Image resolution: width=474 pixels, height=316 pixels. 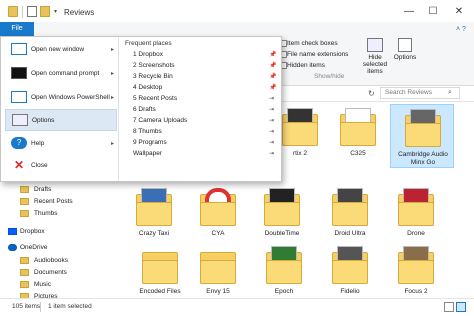 I want to click on menu-item-options: Options, so click(x=61, y=120).